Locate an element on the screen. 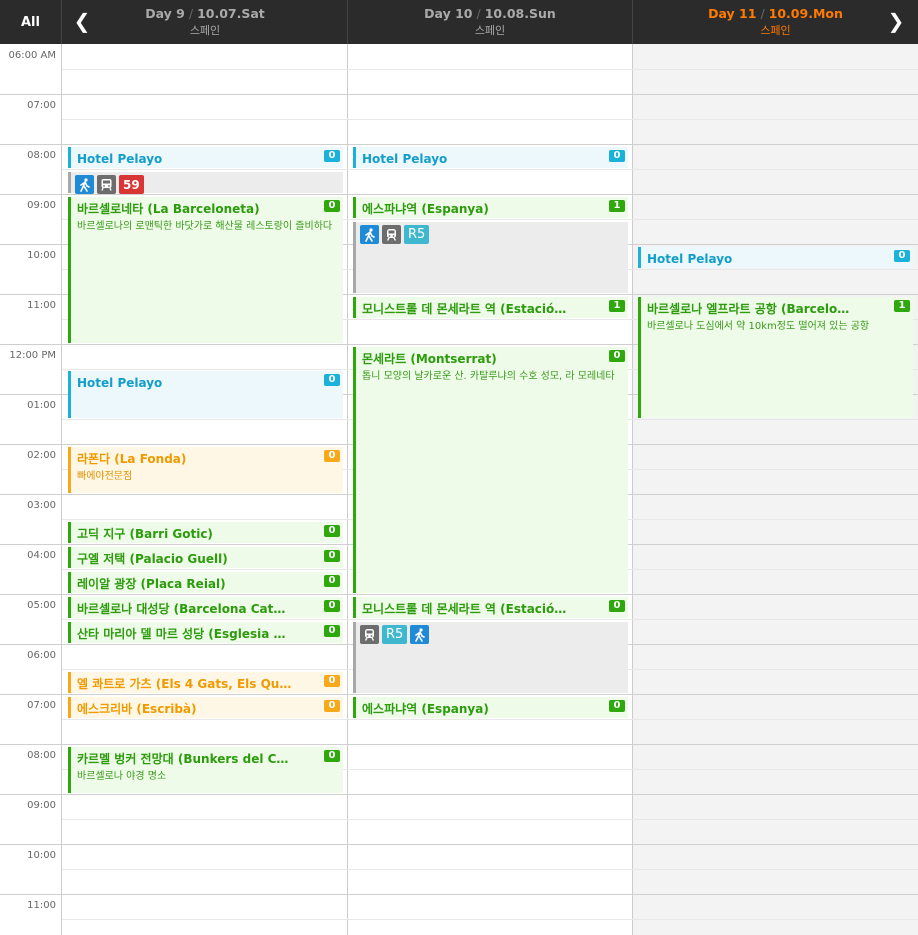 This screenshot has width=918, height=935. event-block: 고딕 지구 (Barri Gotic) 0 is located at coordinates (205, 532).